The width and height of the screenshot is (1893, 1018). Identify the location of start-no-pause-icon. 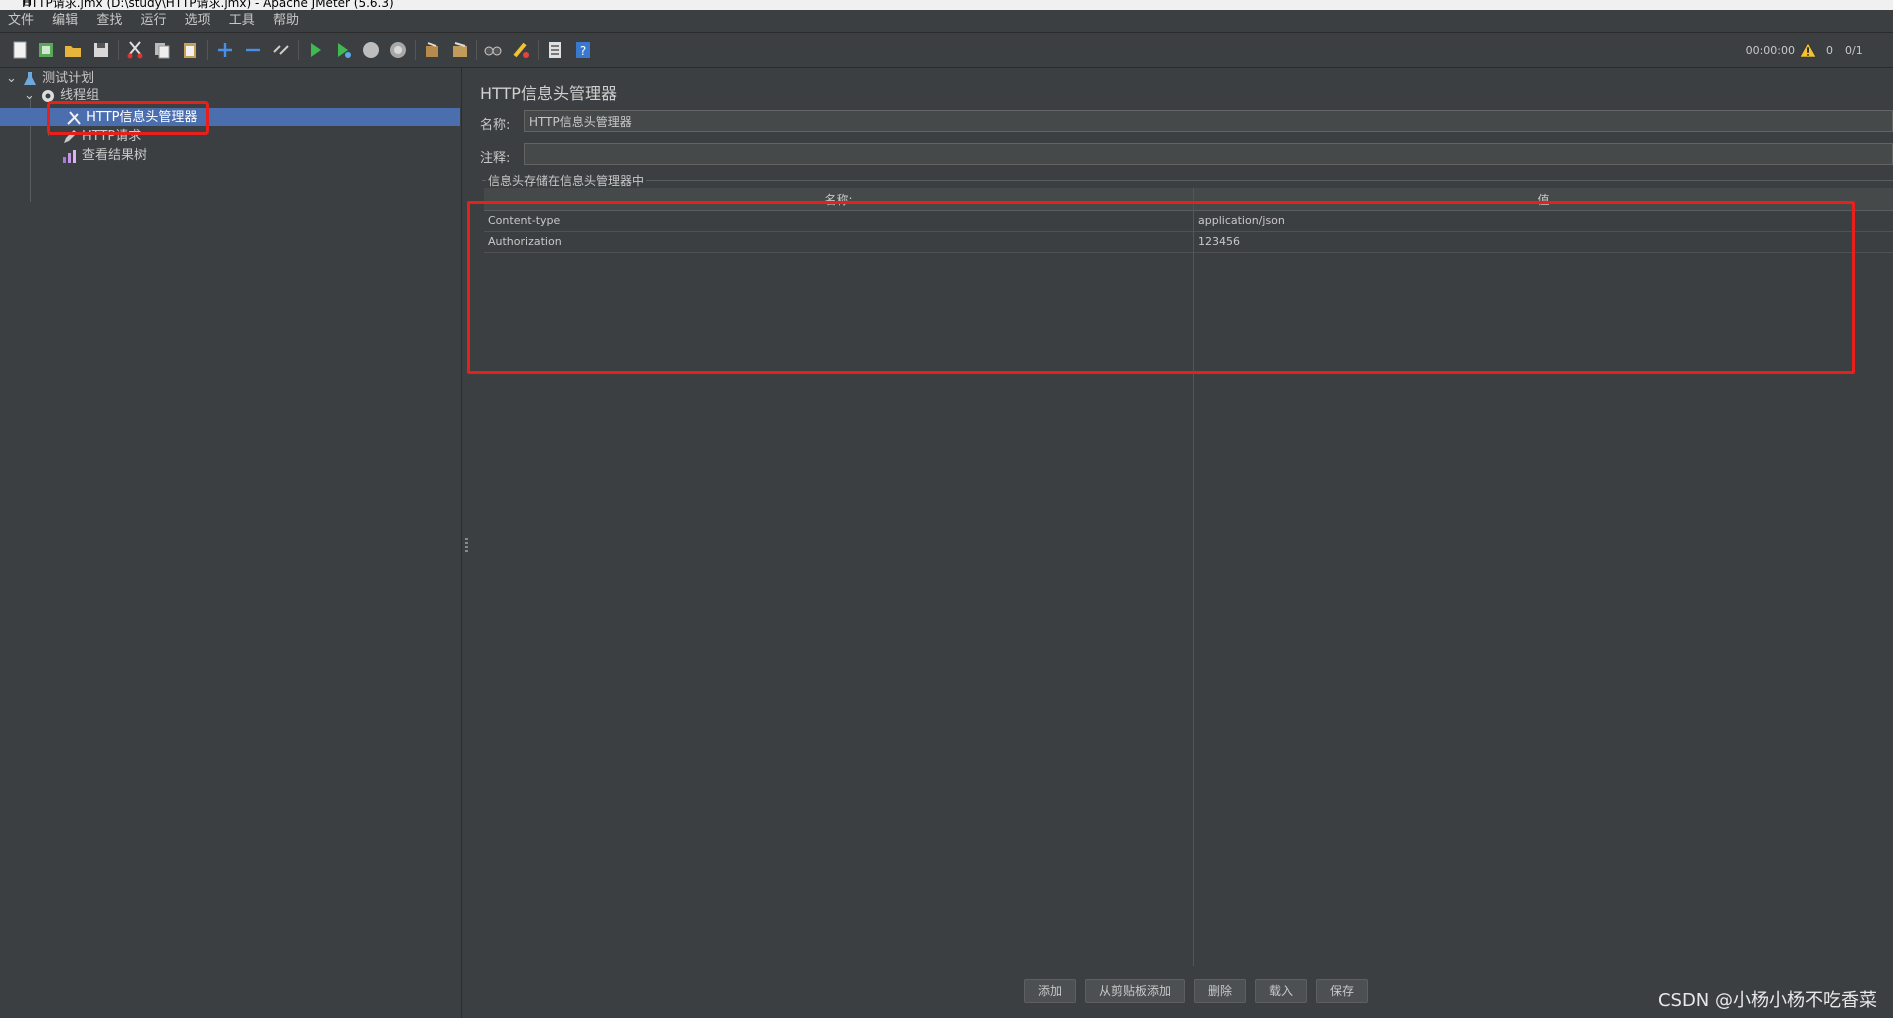
(343, 50).